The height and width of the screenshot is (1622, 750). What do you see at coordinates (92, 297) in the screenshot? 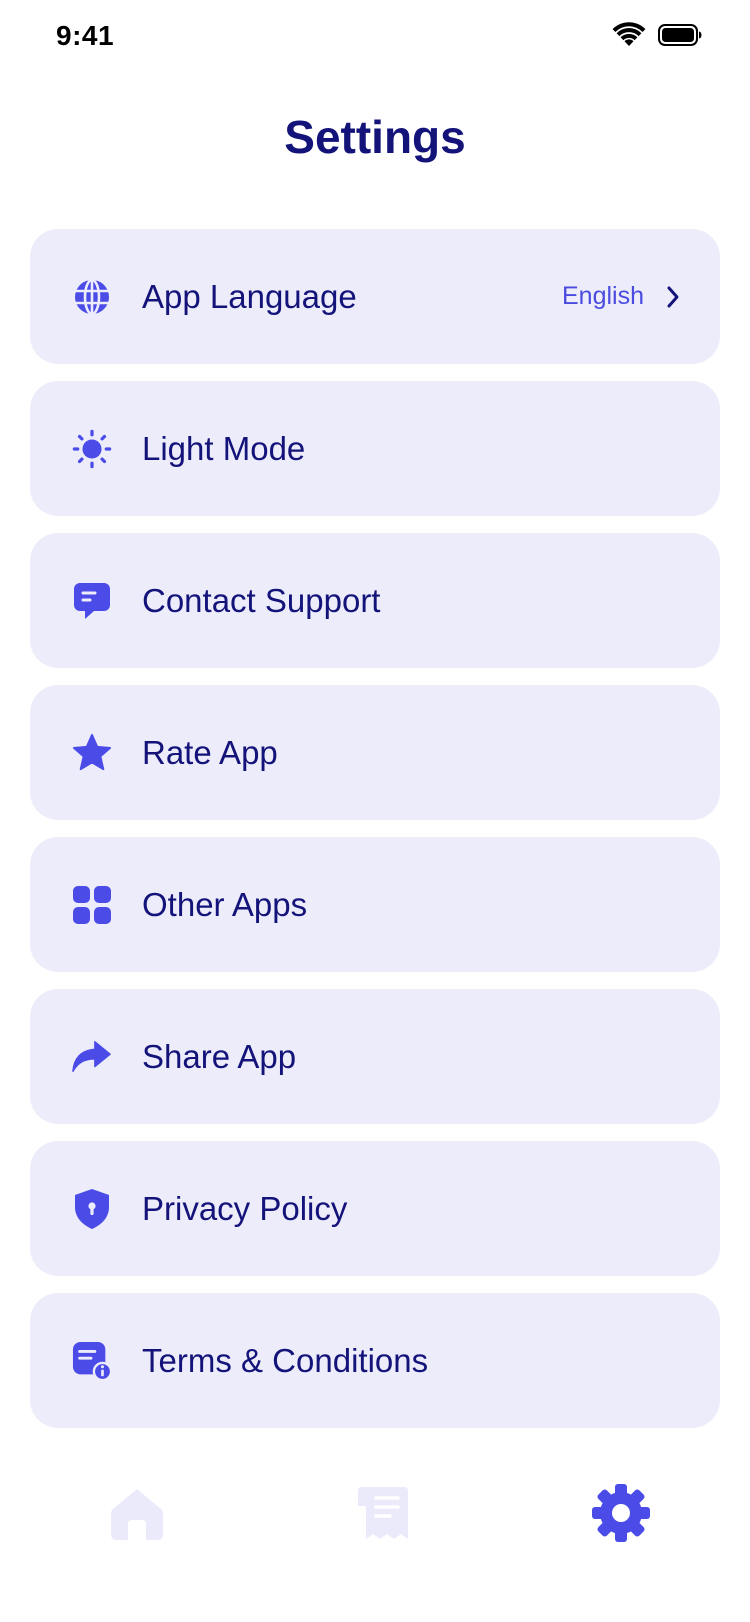
I see `globe-icon` at bounding box center [92, 297].